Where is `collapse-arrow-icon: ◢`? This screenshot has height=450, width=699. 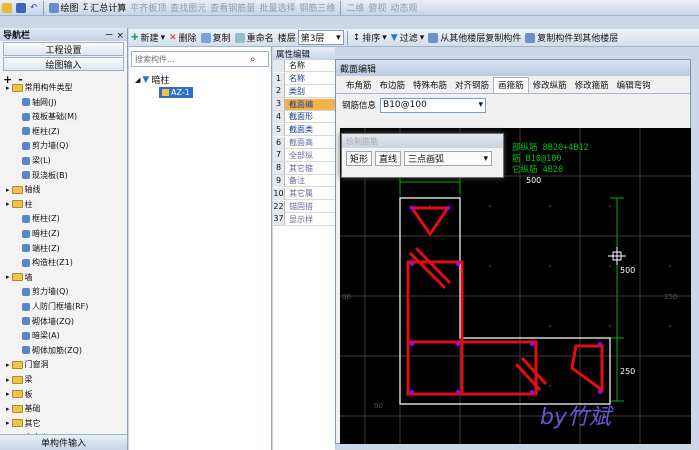
collapse-arrow-icon: ◢ is located at coordinates (137, 80).